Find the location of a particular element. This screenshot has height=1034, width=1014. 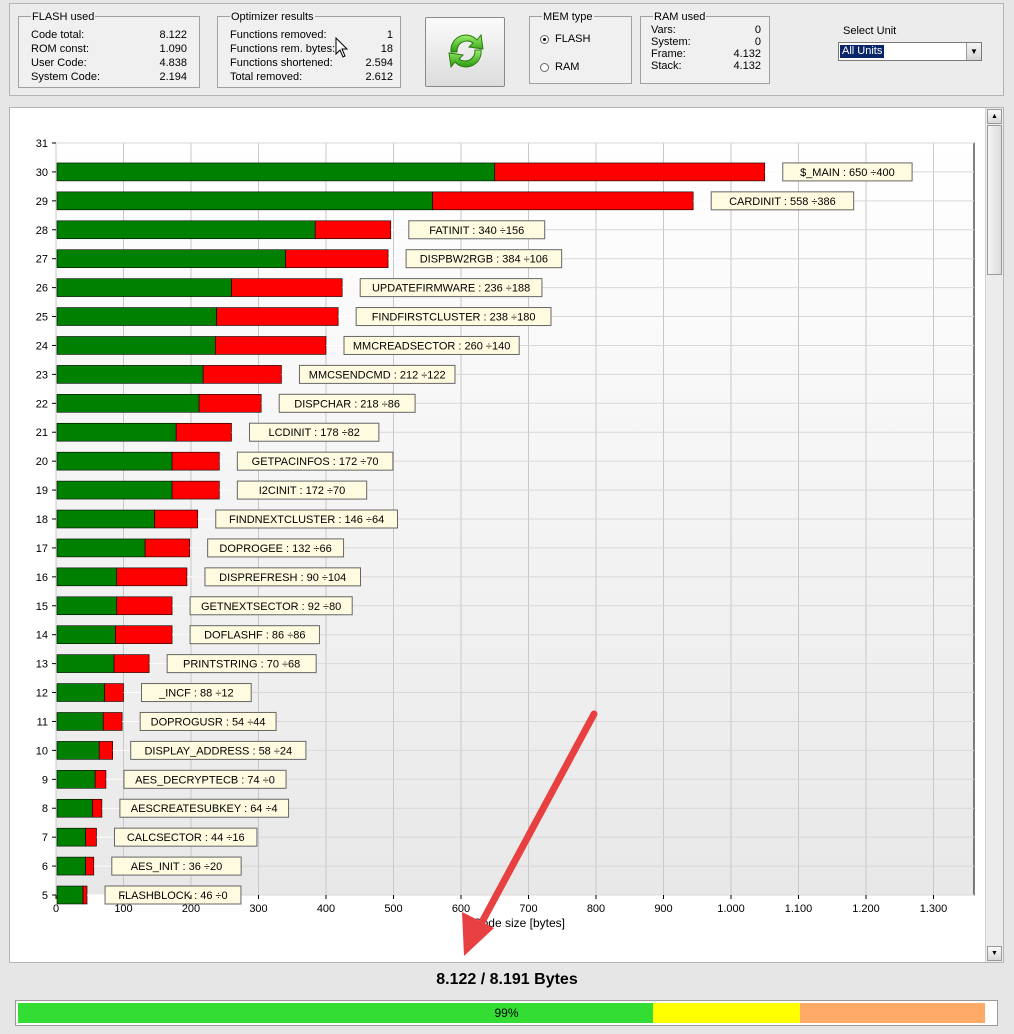

total-size-text: 8.122 / 8.191 Bytes is located at coordinates (507, 979).